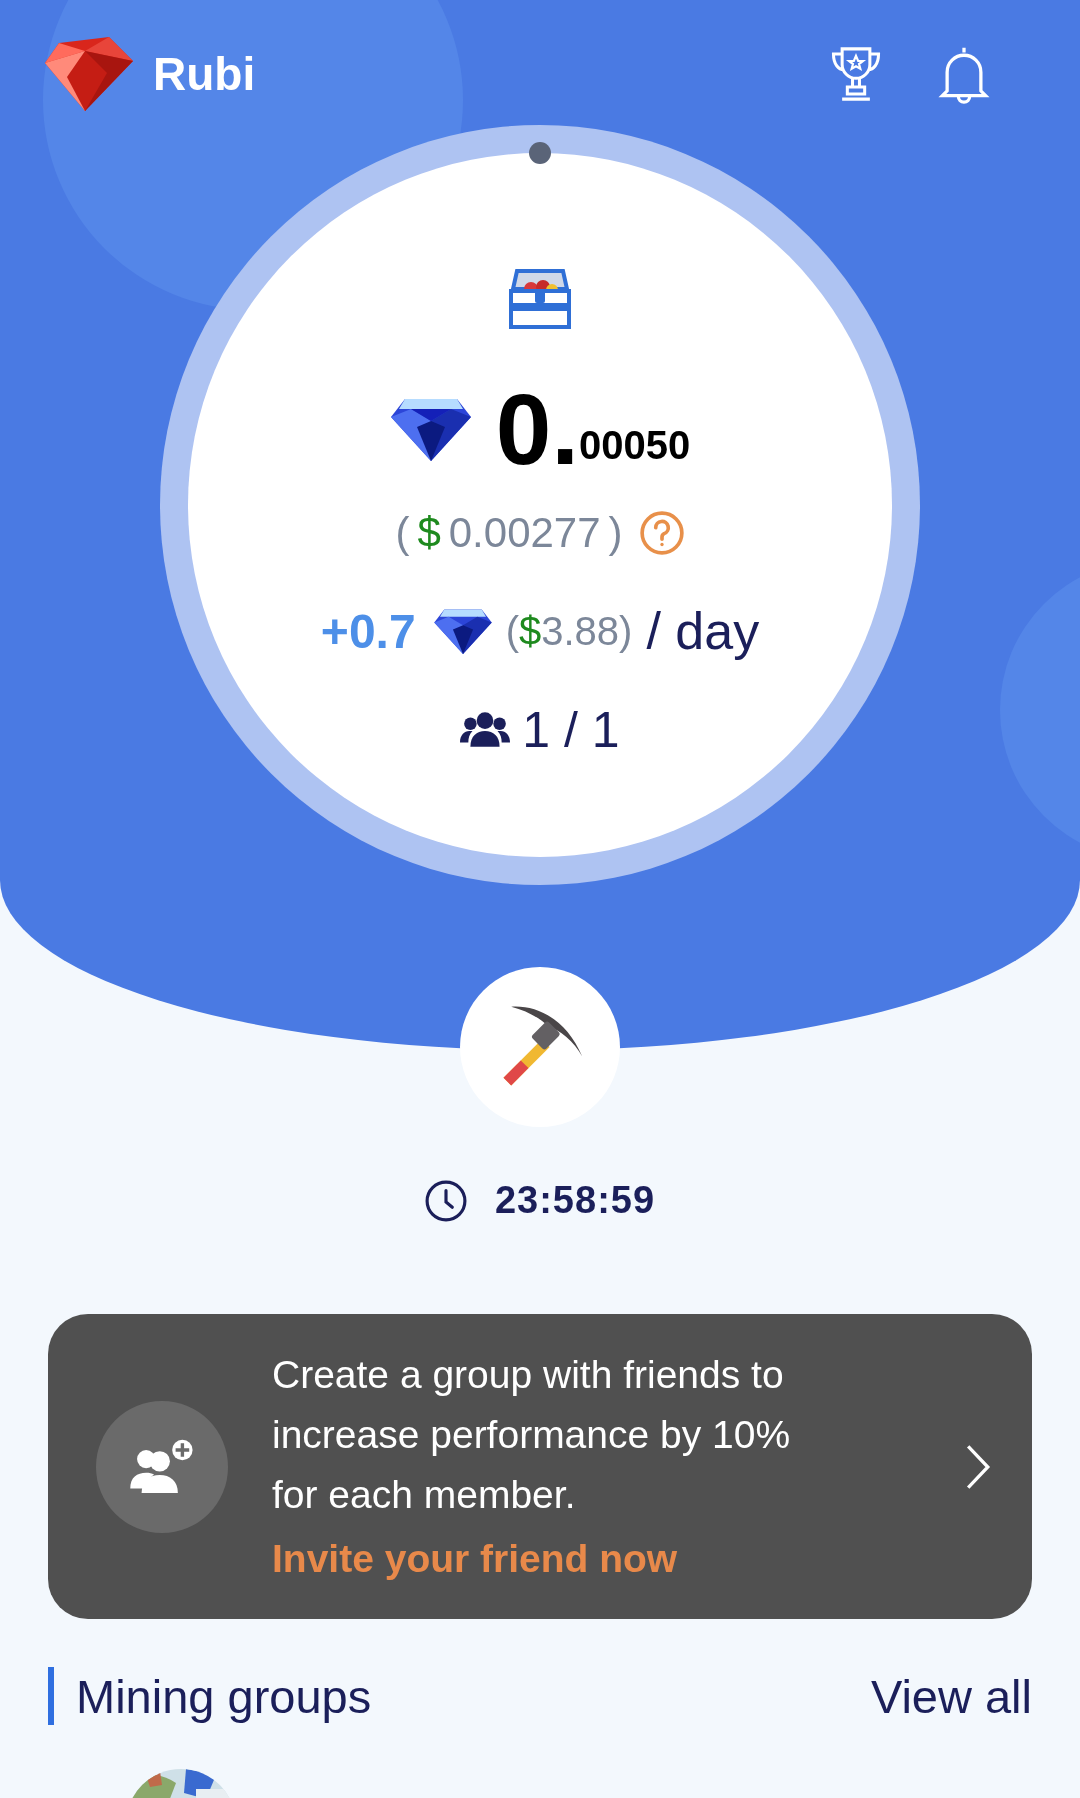 The image size is (1080, 1798). What do you see at coordinates (204, 73) in the screenshot?
I see `app-name: Rubi` at bounding box center [204, 73].